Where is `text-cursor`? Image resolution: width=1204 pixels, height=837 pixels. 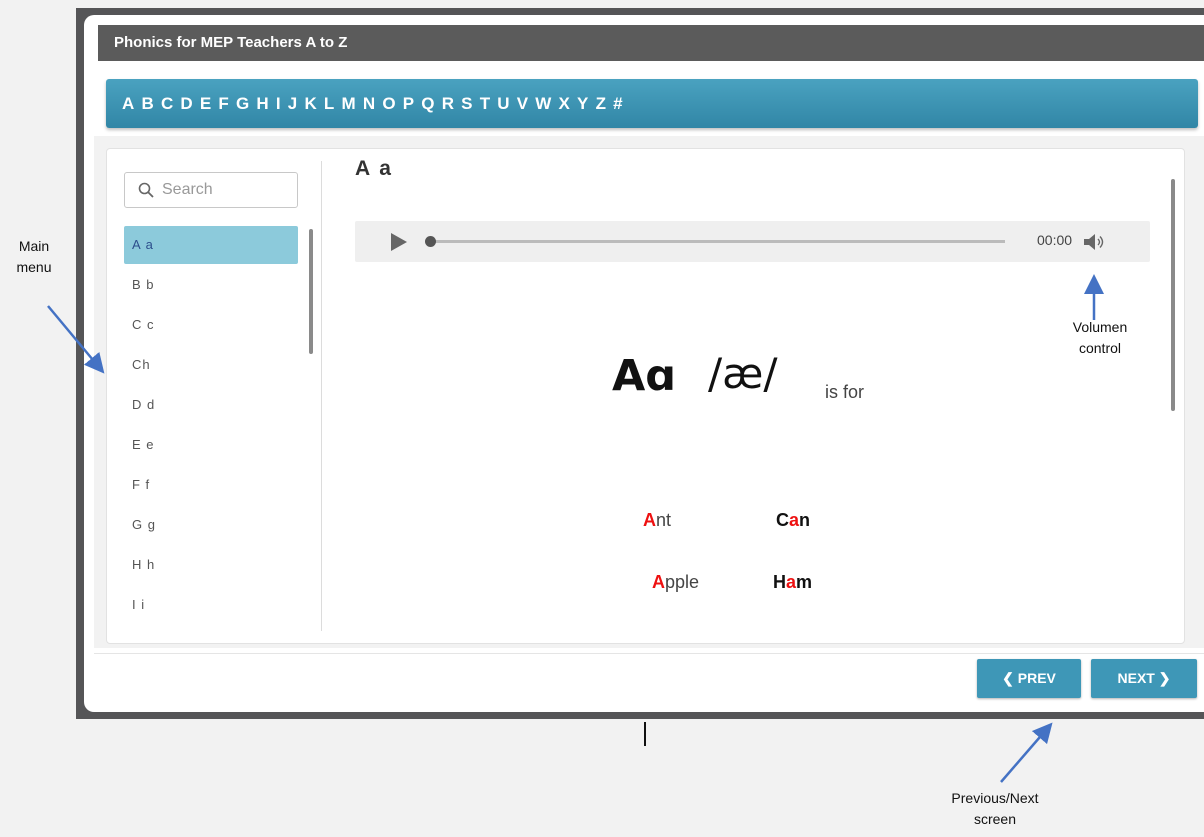
text-cursor is located at coordinates (645, 734).